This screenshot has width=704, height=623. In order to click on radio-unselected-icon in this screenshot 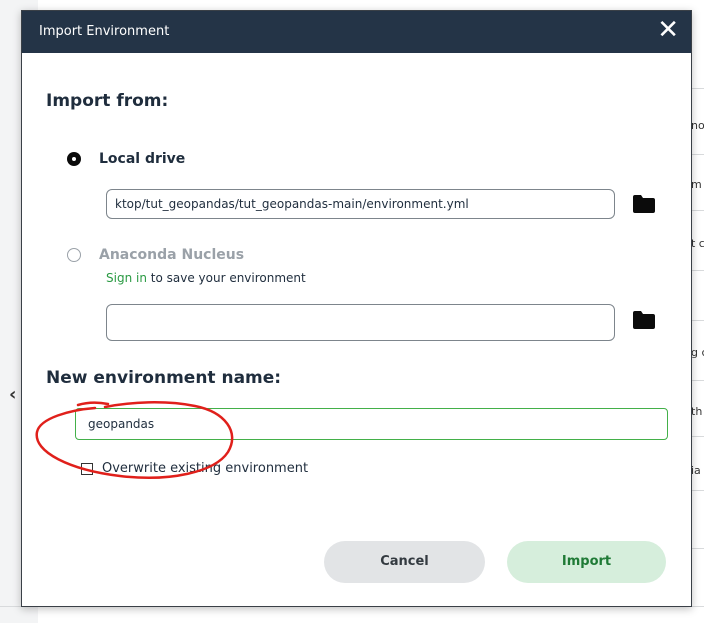, I will do `click(74, 255)`.